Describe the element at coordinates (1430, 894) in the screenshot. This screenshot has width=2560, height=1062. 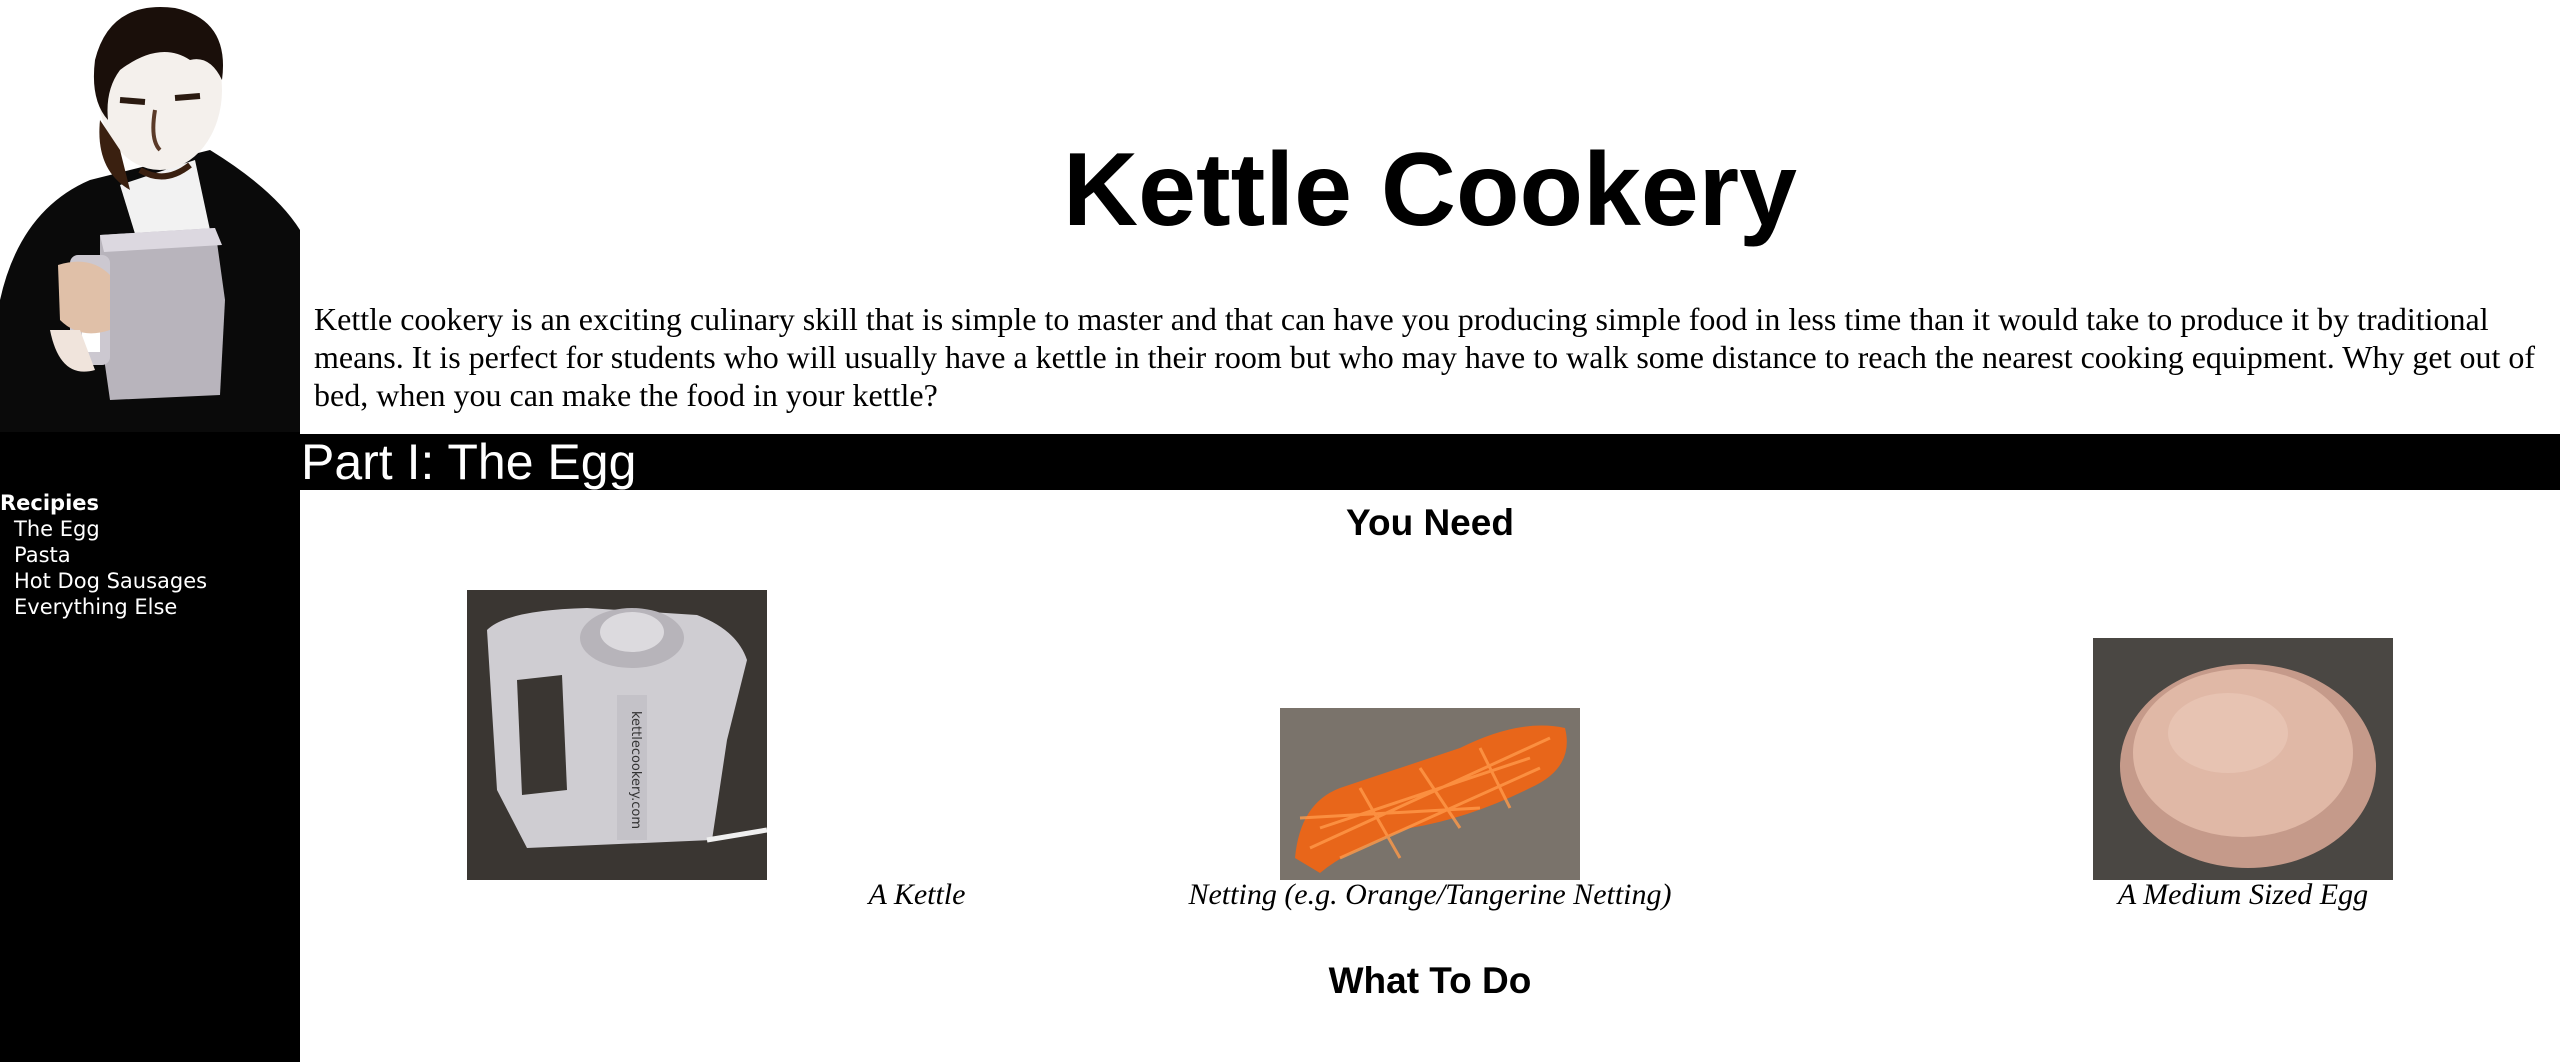
I see `netting-caption: Netting (e.g. Orange/Tangerine Netting)` at that location.